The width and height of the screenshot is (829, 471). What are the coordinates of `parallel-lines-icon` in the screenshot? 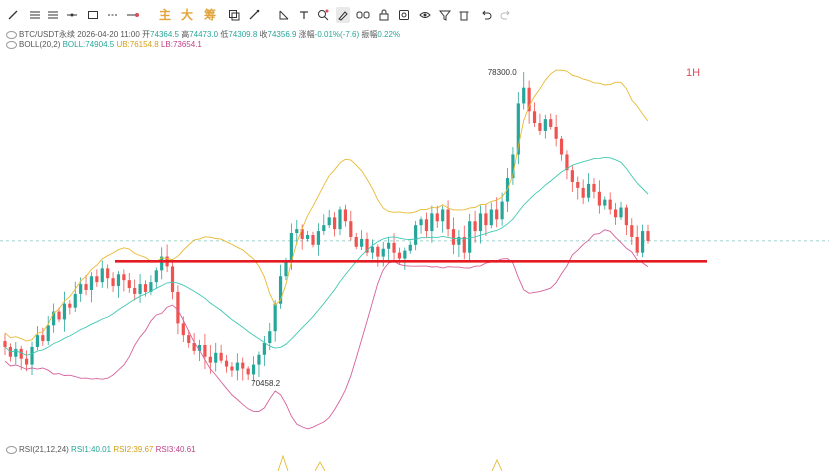 It's located at (35, 15).